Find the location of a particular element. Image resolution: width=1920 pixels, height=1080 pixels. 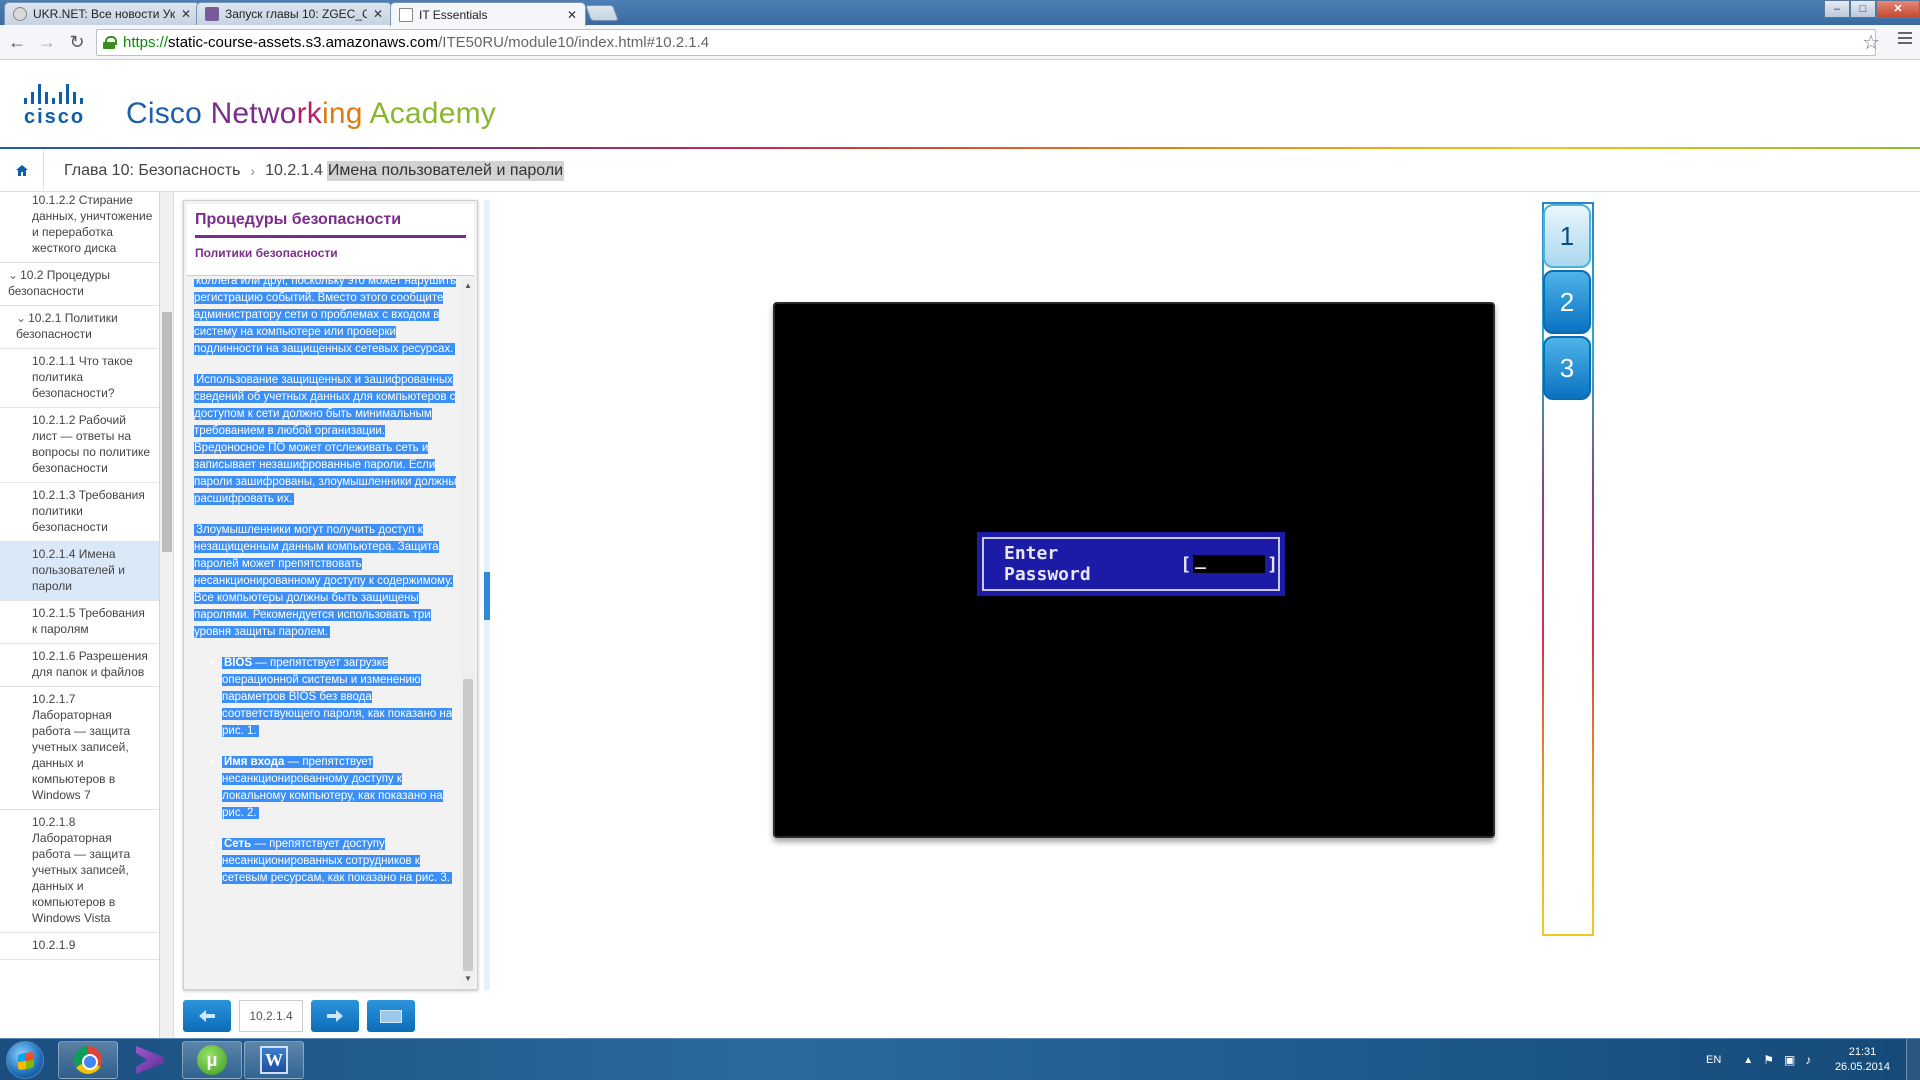

academy-title: Cisco Networking Academy is located at coordinates (311, 114).